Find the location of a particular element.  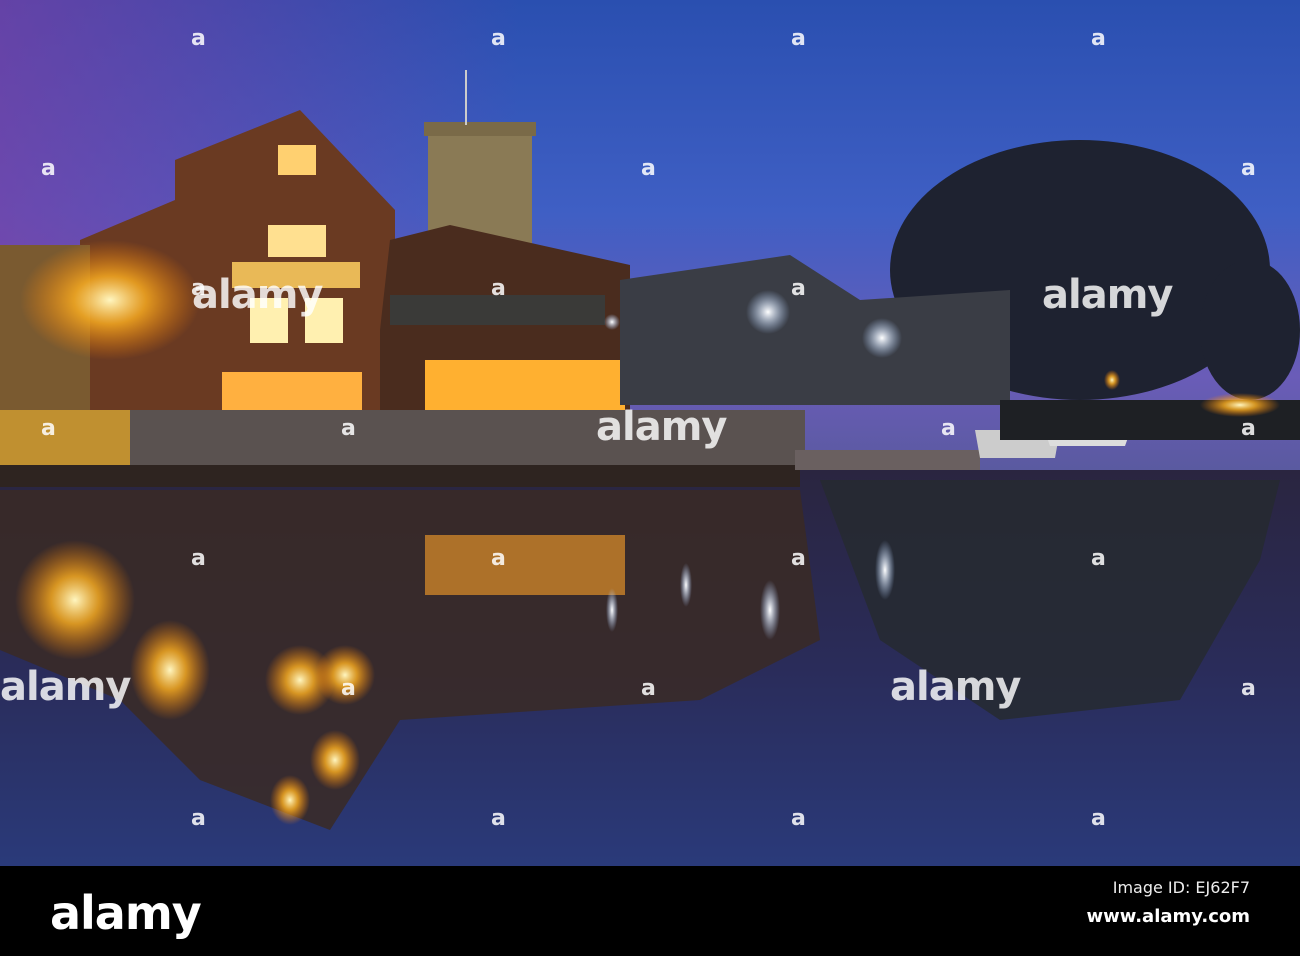

alamy-logo: alamy is located at coordinates (126, 913).